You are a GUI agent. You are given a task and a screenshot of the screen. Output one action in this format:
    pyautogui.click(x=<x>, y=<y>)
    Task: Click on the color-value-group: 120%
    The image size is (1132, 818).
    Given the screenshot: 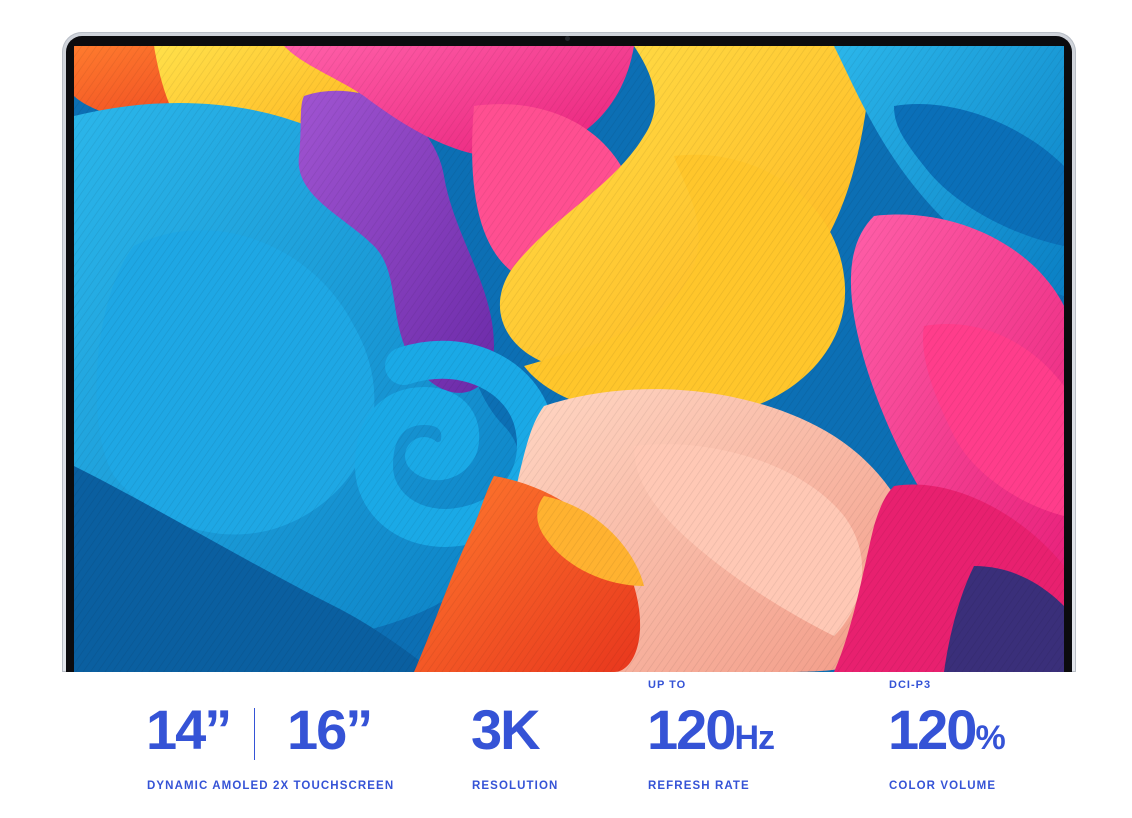 What is the action you would take?
    pyautogui.click(x=947, y=734)
    